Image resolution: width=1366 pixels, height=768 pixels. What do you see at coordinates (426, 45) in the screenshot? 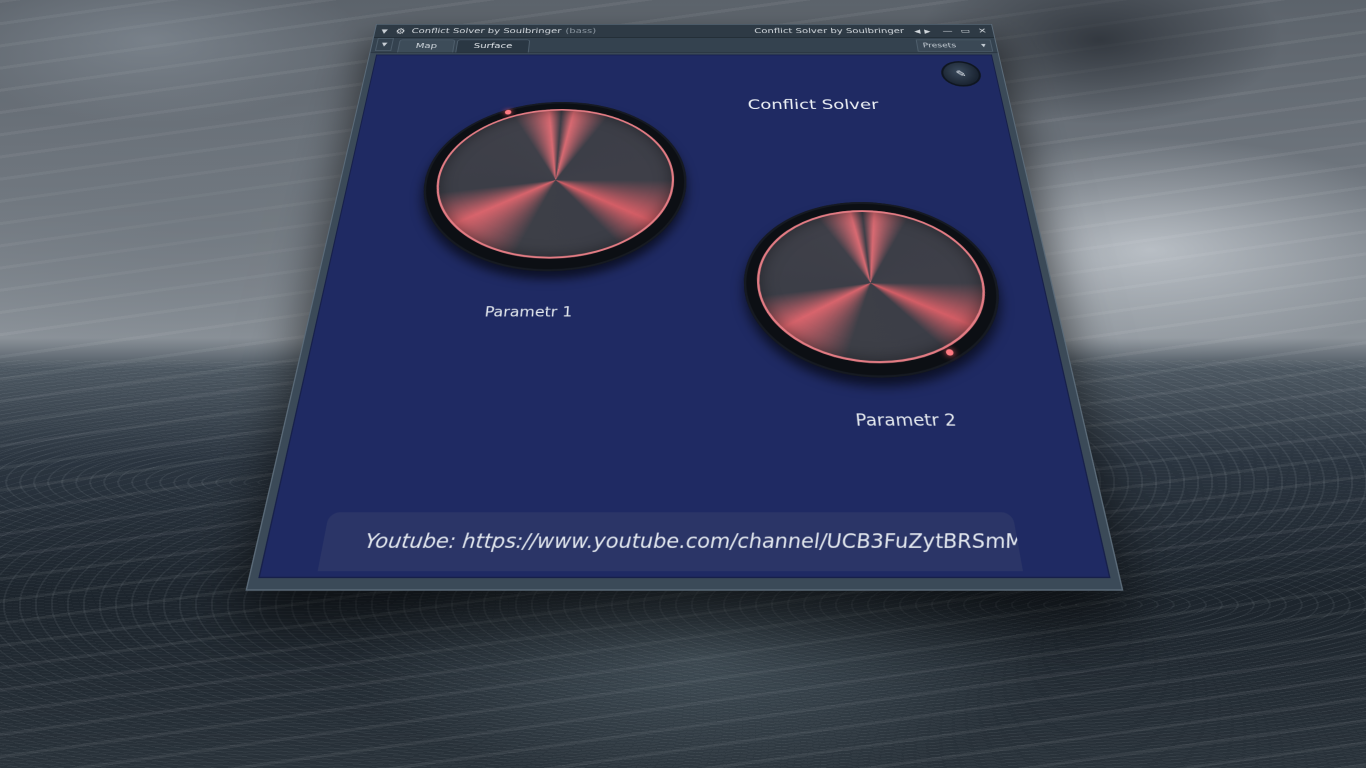
I see `tab-map: Map` at bounding box center [426, 45].